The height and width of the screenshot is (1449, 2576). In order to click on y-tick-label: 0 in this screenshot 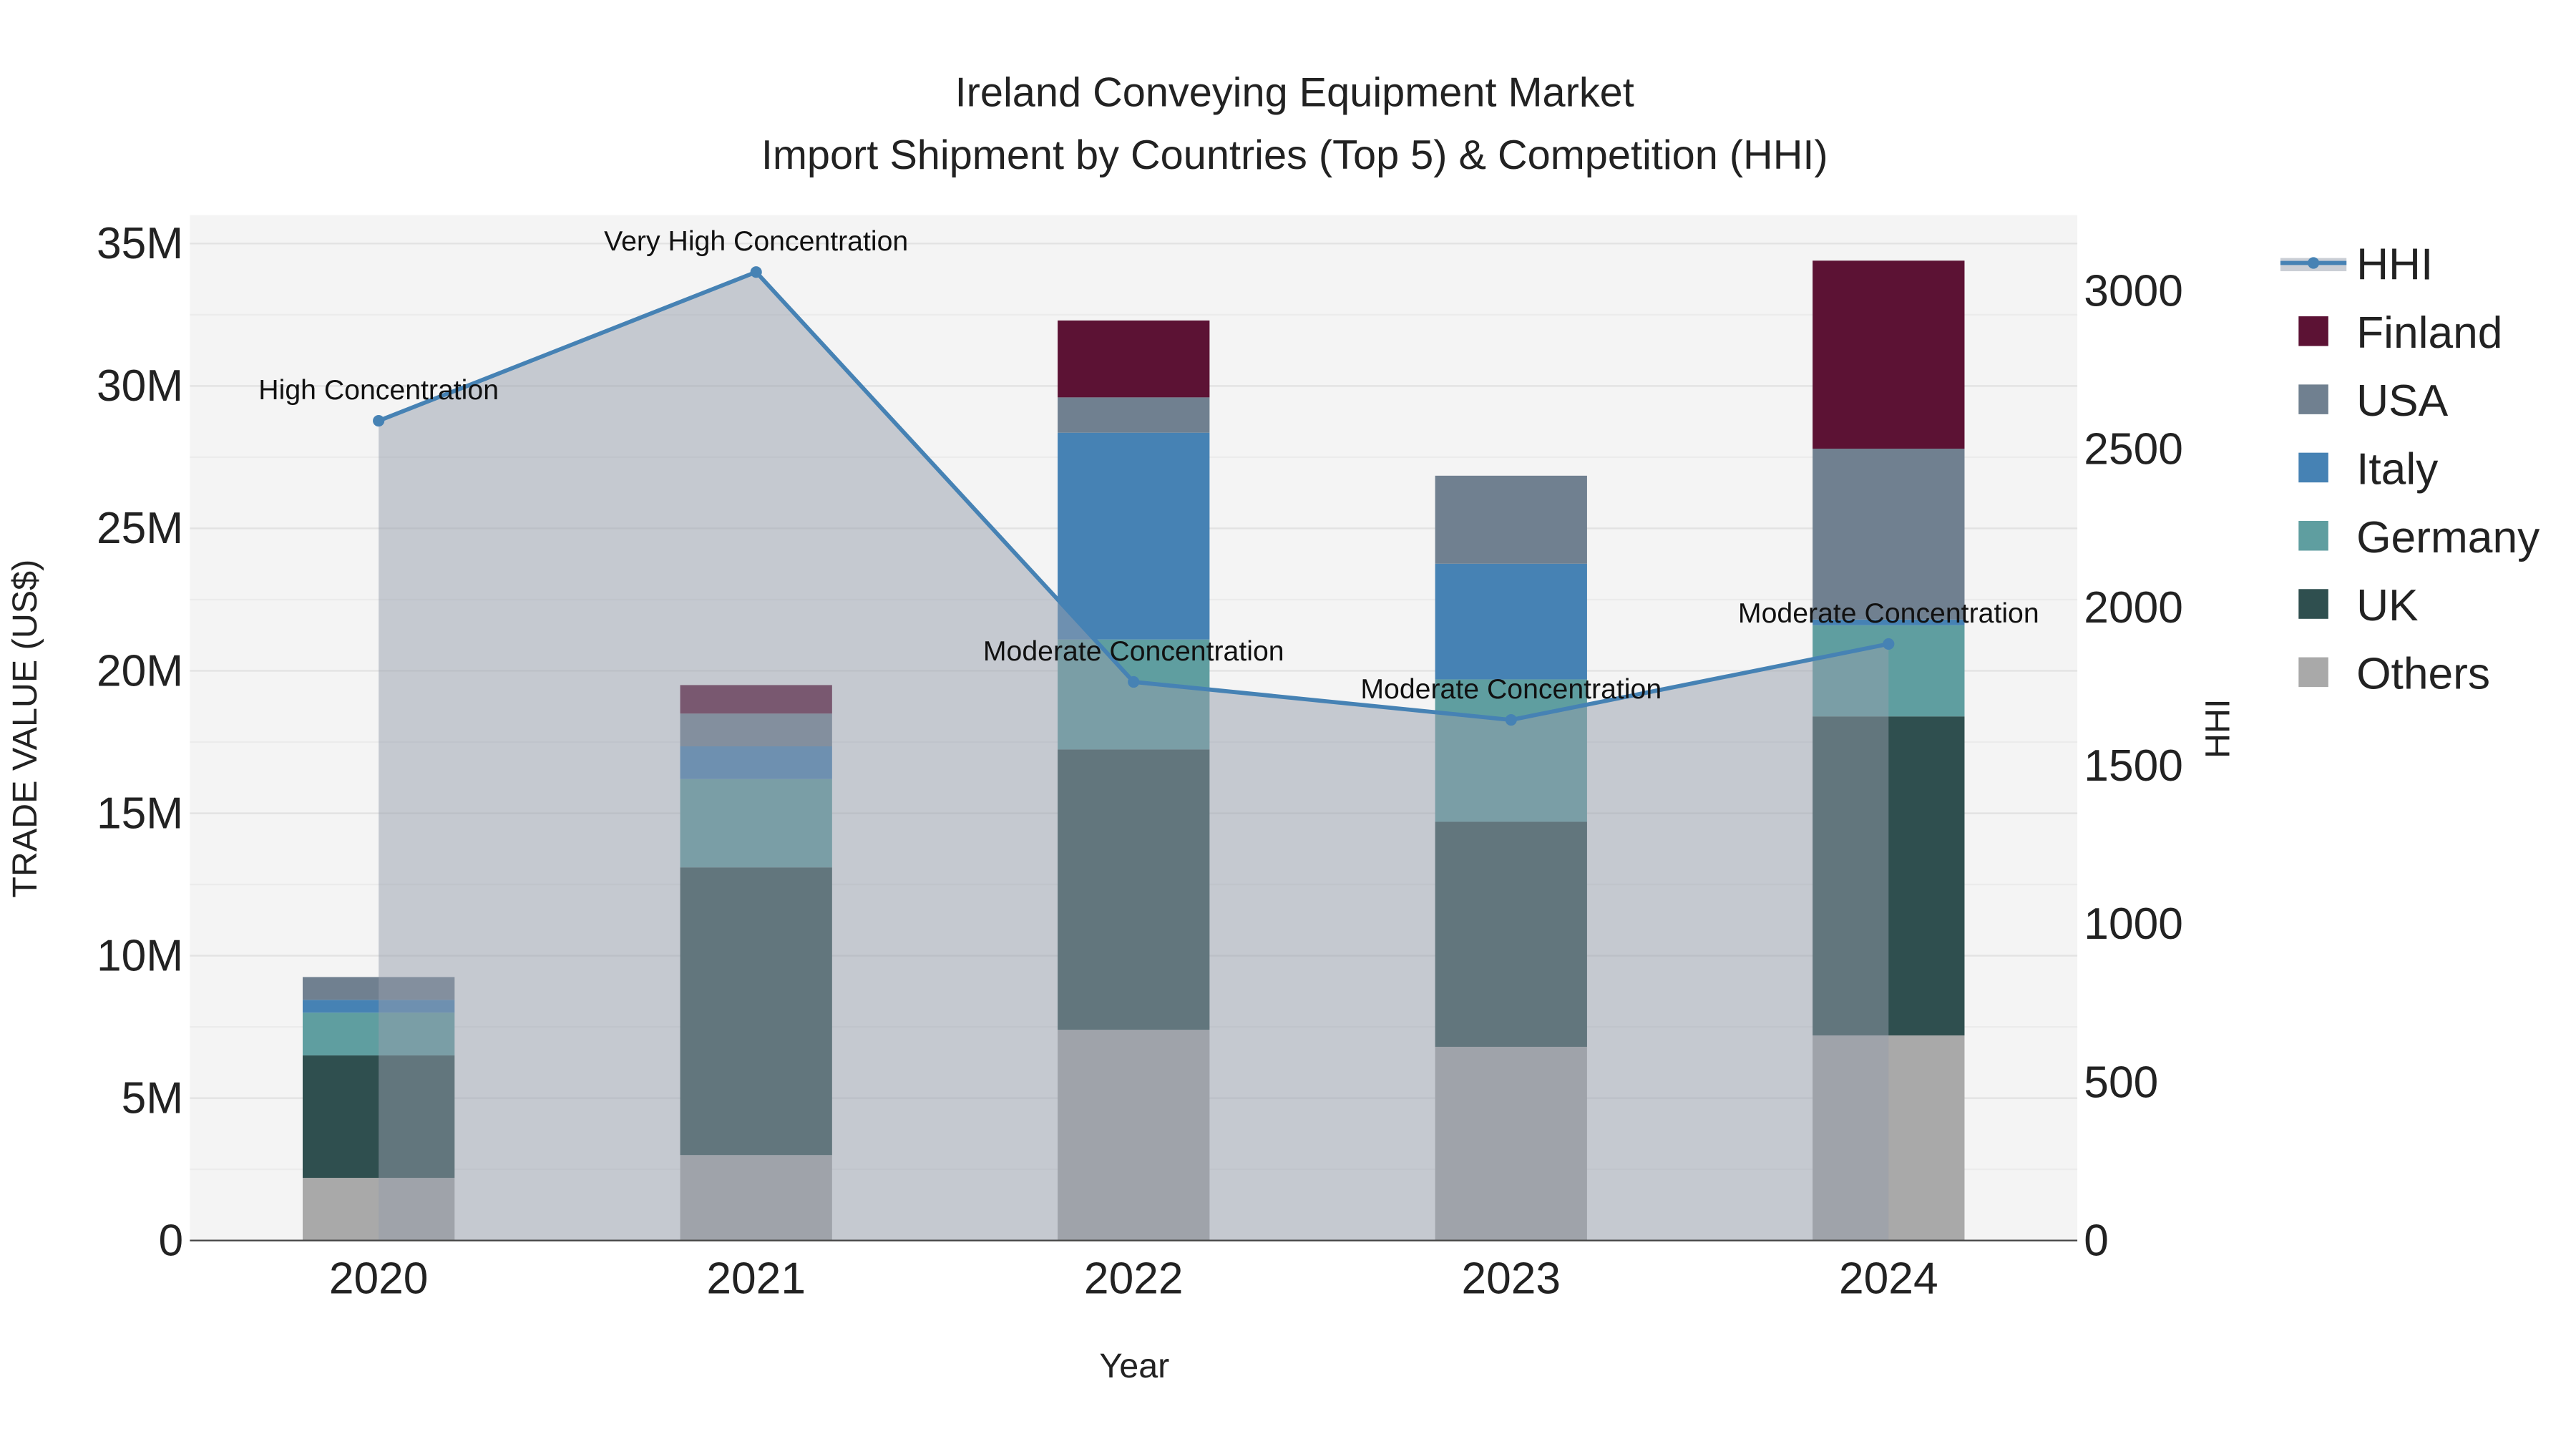, I will do `click(170, 1240)`.